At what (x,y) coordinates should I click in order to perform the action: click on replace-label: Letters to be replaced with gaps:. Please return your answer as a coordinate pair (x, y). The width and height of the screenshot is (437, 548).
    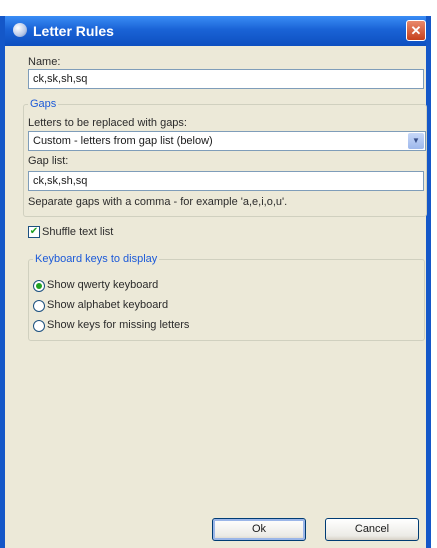
    Looking at the image, I should click on (107, 123).